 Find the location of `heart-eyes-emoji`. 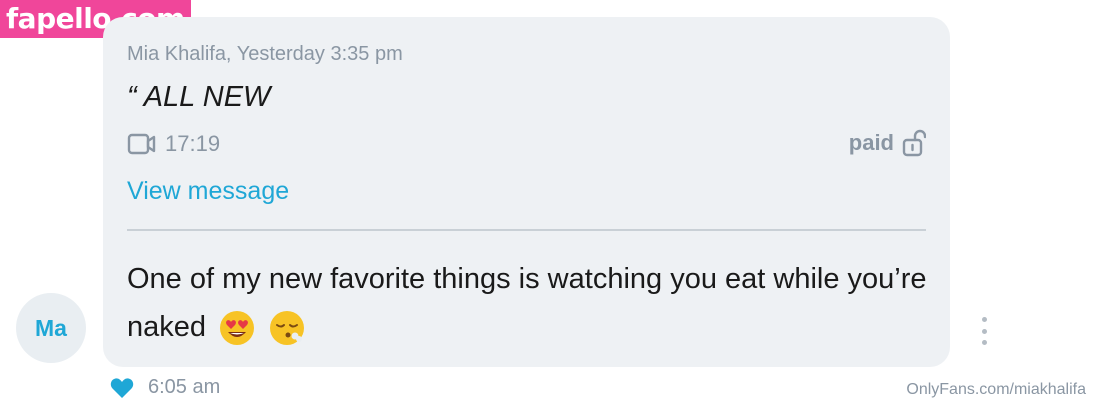

heart-eyes-emoji is located at coordinates (237, 328).